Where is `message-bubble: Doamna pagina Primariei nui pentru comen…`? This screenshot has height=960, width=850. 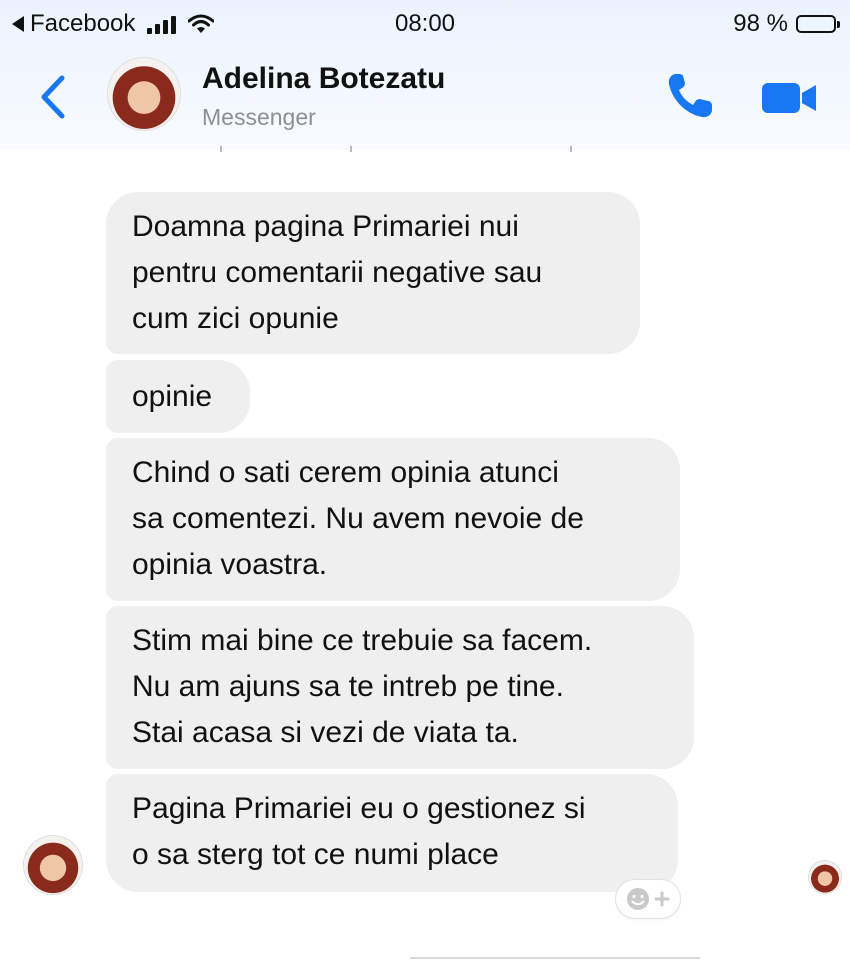
message-bubble: Doamna pagina Primariei nui pentru comen… is located at coordinates (373, 273).